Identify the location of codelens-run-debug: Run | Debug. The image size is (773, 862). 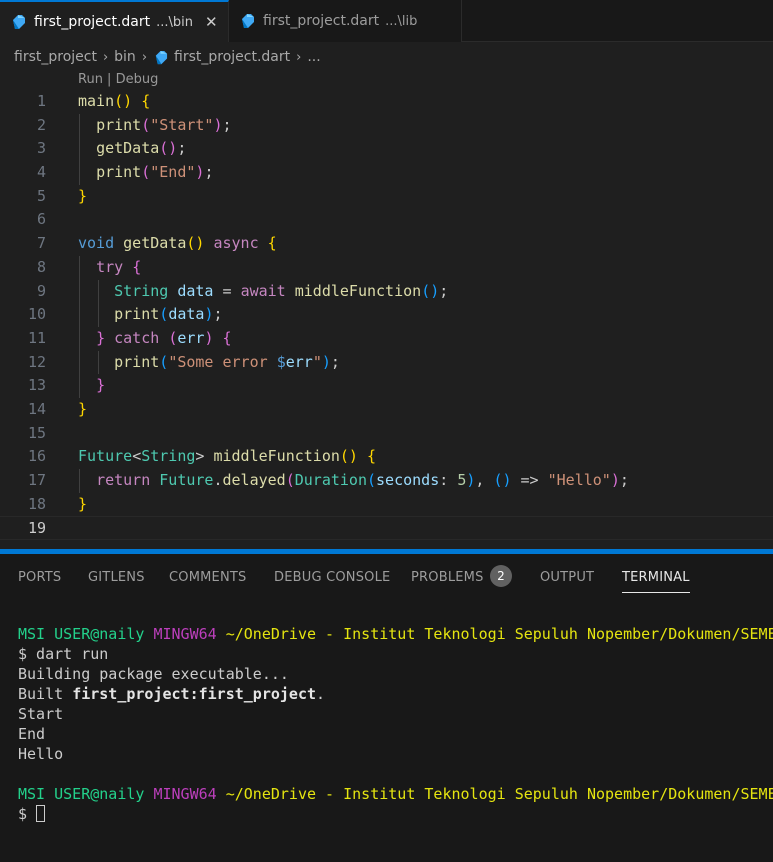
(118, 79).